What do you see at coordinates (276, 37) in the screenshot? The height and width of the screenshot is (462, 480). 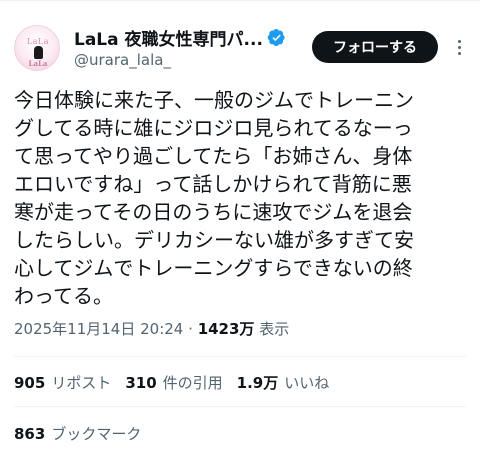 I see `verified-badge-icon` at bounding box center [276, 37].